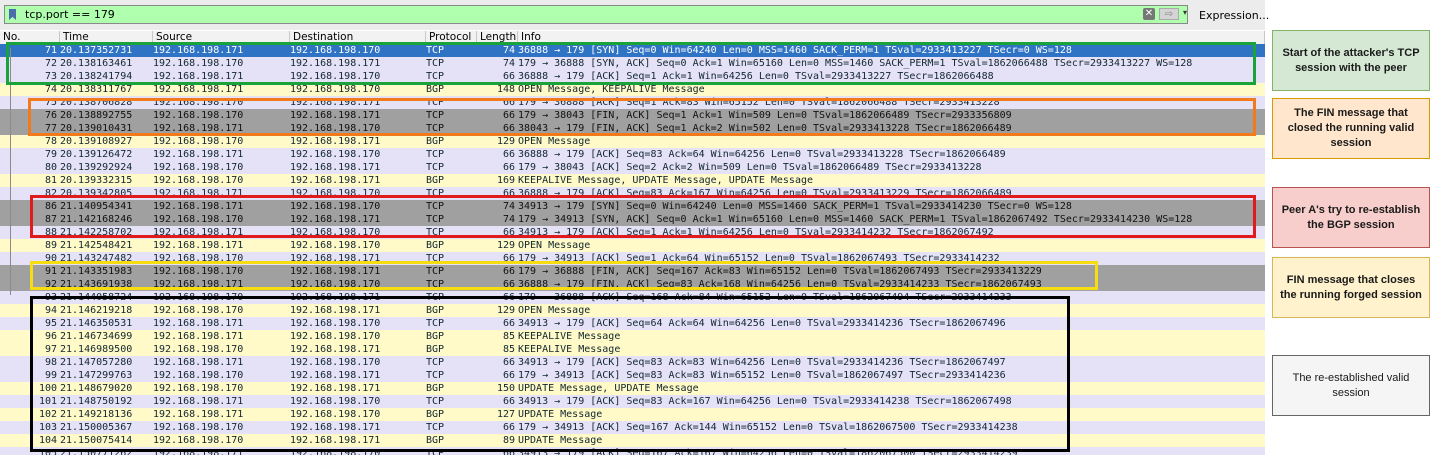 The width and height of the screenshot is (1431, 455). What do you see at coordinates (1169, 14) in the screenshot?
I see `apply-filter-icon: ⇨` at bounding box center [1169, 14].